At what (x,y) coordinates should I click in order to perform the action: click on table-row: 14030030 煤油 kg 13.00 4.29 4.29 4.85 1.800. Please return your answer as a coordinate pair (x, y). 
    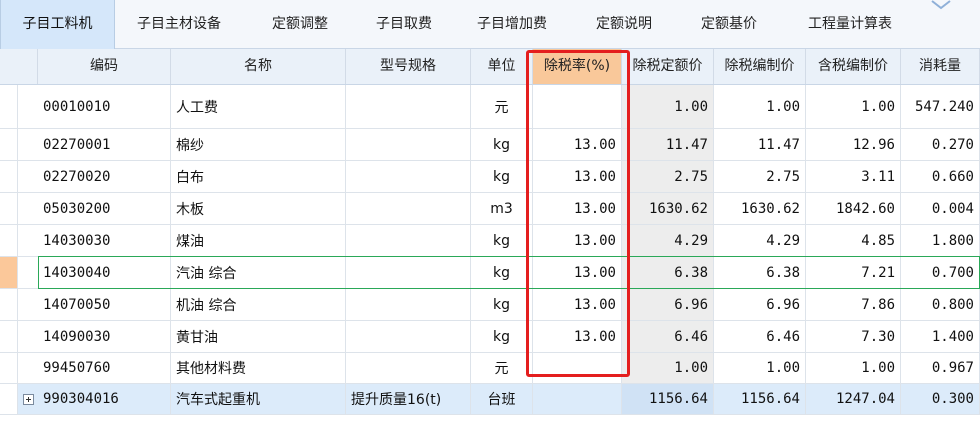
    Looking at the image, I should click on (490, 241).